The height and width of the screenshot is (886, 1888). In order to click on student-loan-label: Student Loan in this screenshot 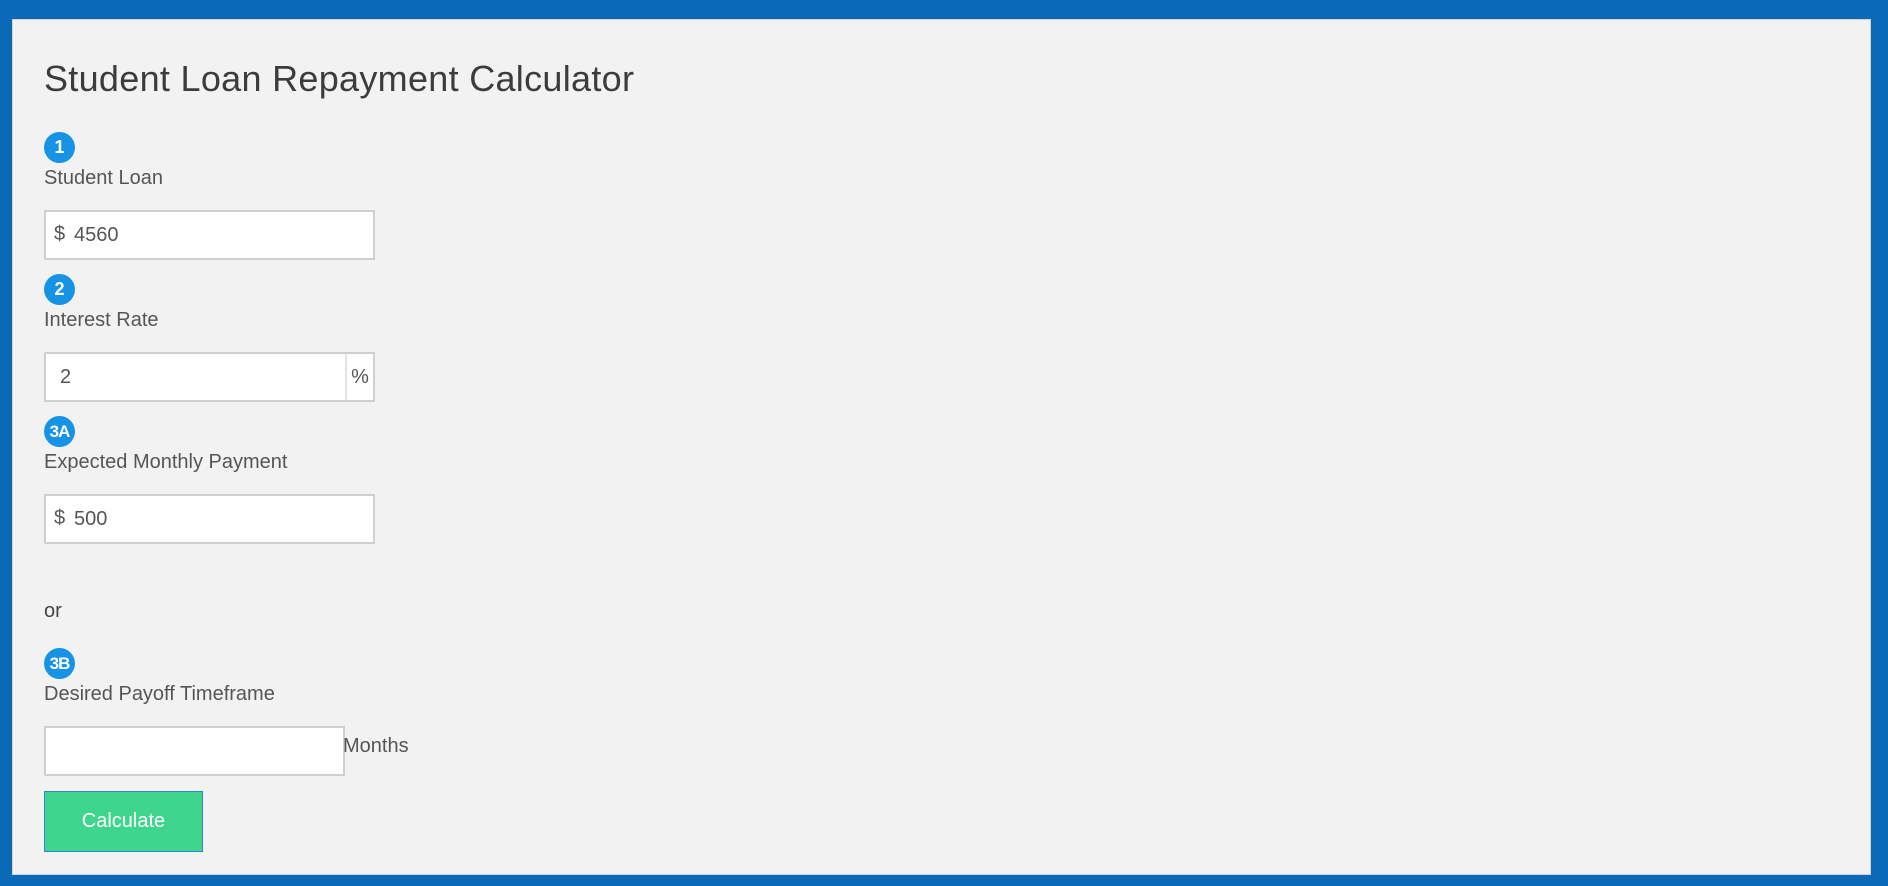, I will do `click(103, 178)`.